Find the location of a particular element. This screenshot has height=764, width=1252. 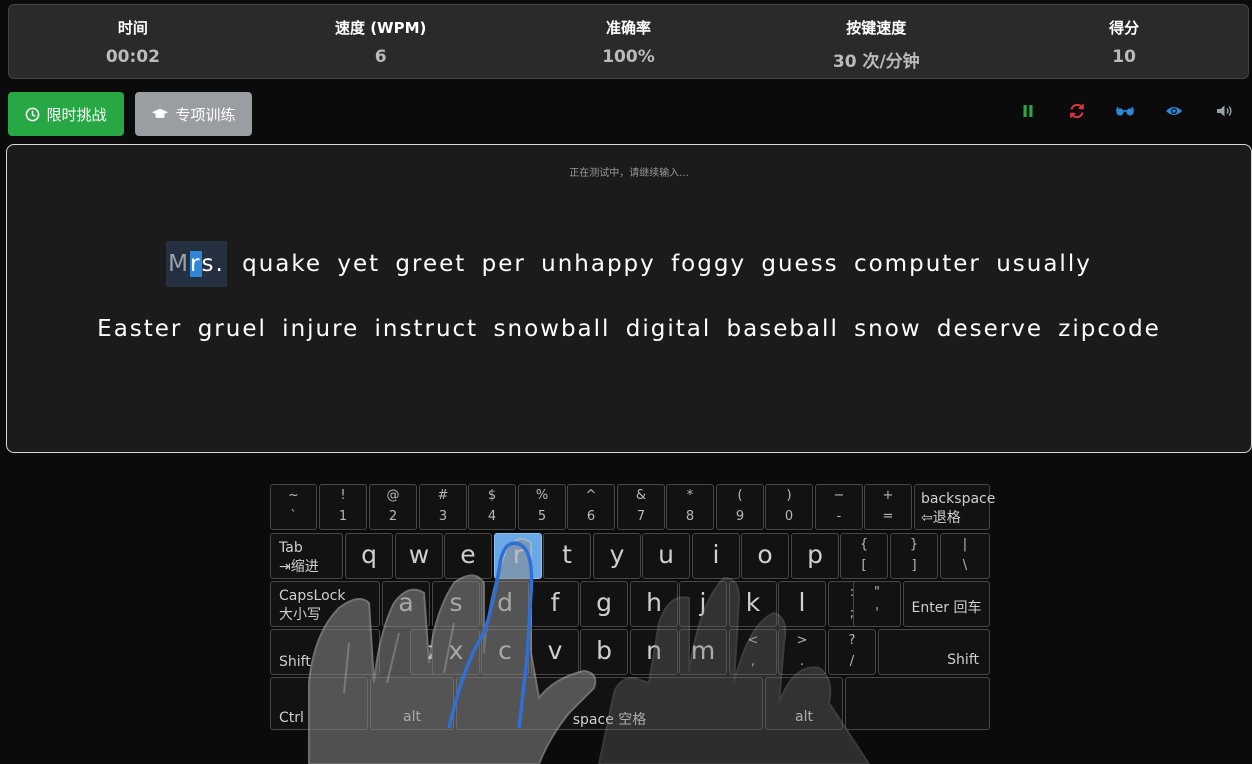

key-g: g is located at coordinates (604, 604).